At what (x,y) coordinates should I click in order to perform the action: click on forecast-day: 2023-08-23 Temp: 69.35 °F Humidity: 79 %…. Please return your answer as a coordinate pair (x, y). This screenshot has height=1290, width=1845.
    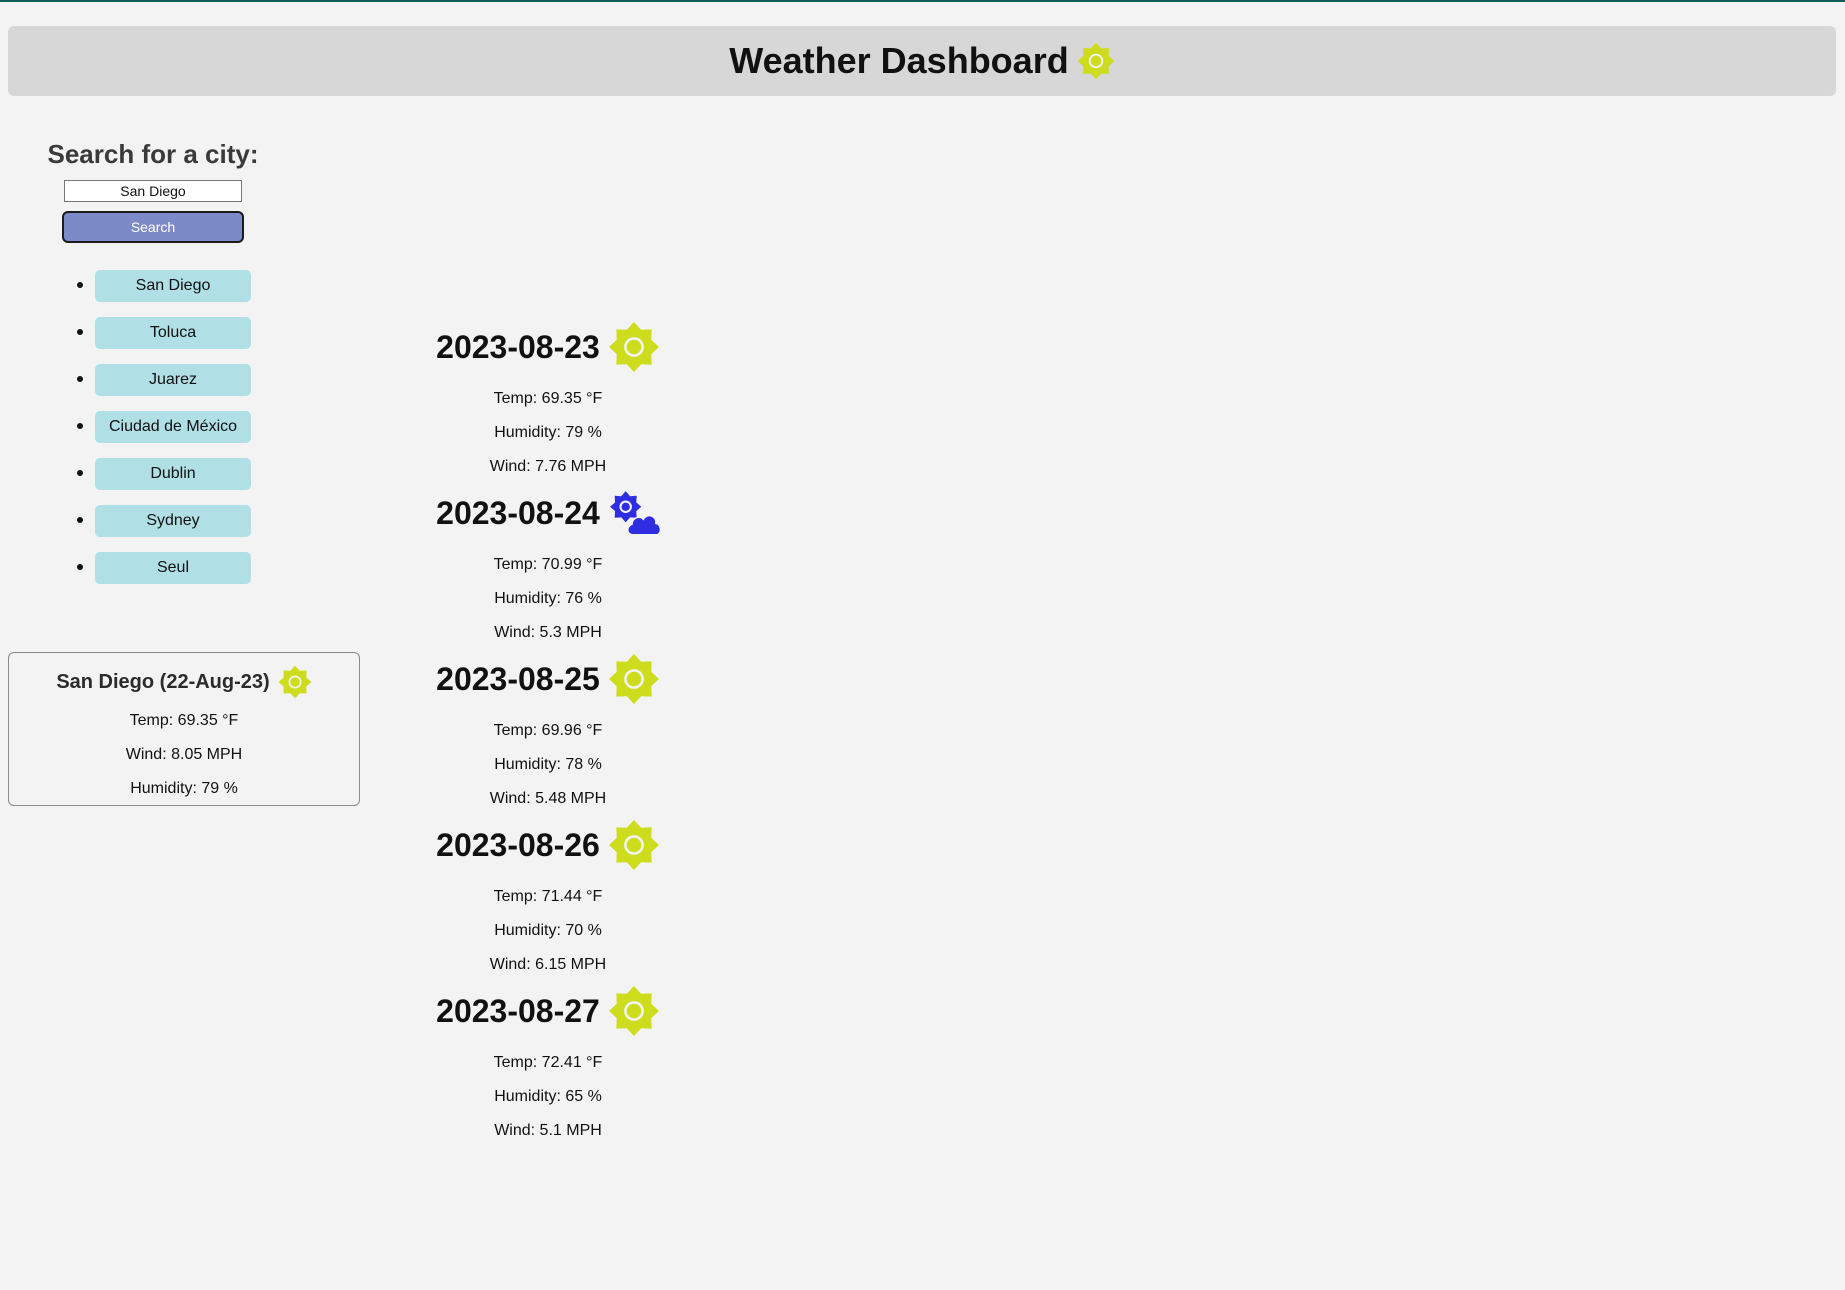
    Looking at the image, I should click on (548, 401).